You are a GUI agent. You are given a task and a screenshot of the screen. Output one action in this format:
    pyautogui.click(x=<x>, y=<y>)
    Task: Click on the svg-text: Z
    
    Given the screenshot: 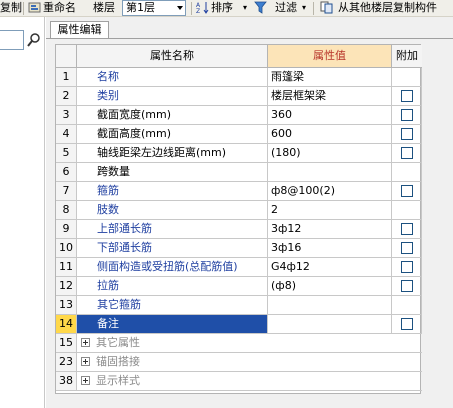 What is the action you would take?
    pyautogui.click(x=198, y=11)
    